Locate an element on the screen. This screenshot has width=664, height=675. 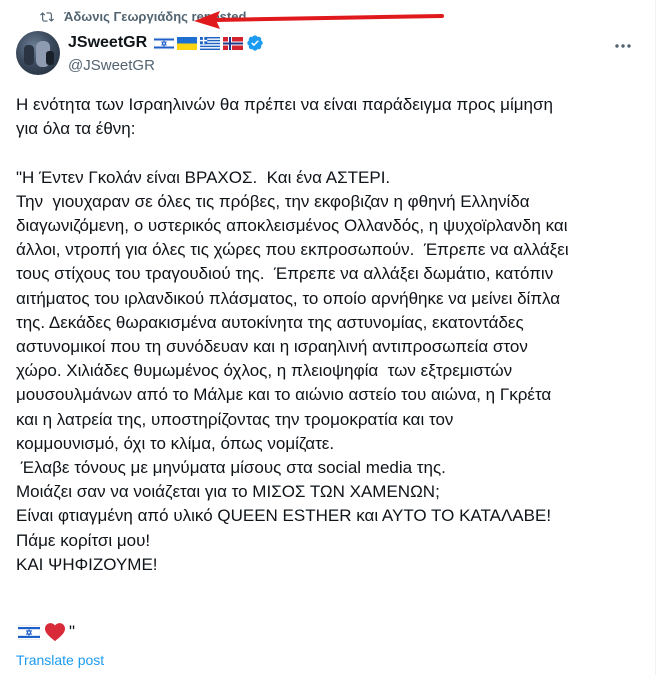
post-emoji-line: " is located at coordinates (46, 632).